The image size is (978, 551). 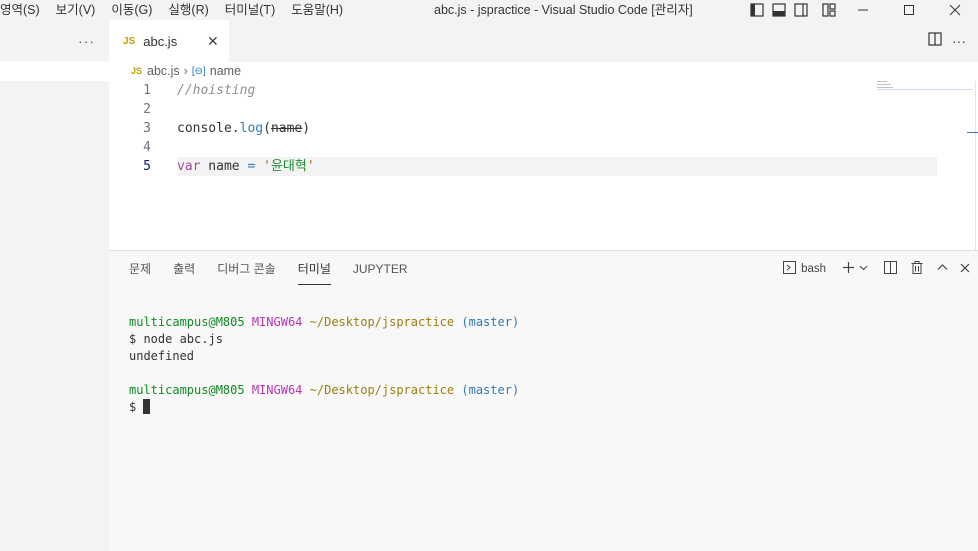 What do you see at coordinates (757, 10) in the screenshot?
I see `toggle-primary-sidebar-icon` at bounding box center [757, 10].